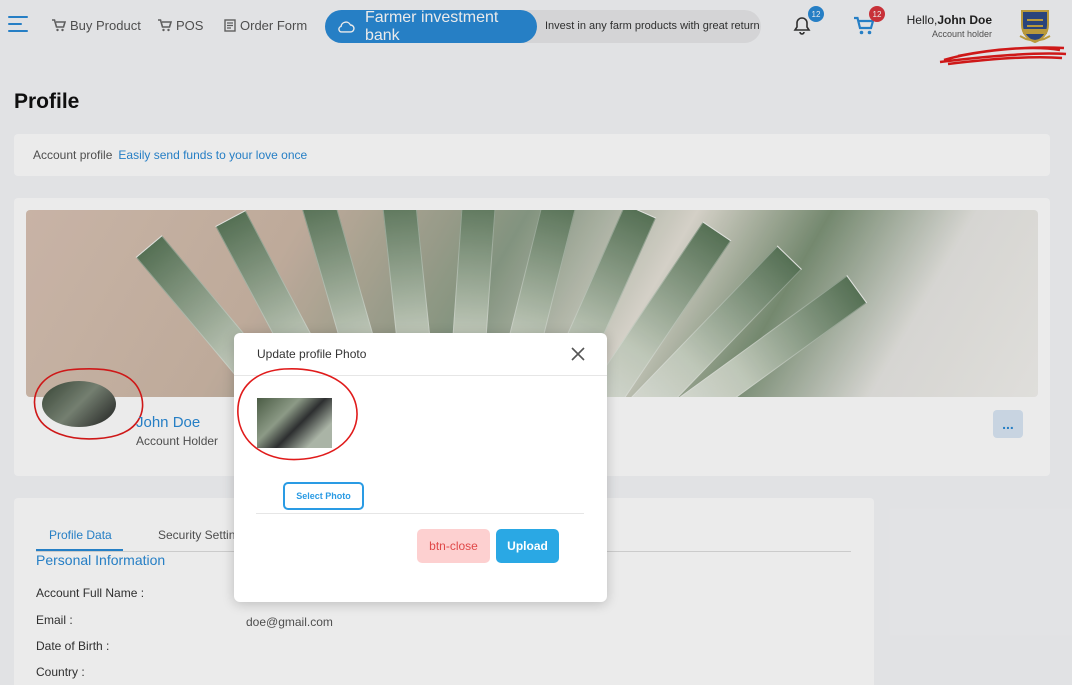  Describe the element at coordinates (323, 496) in the screenshot. I see `select-photo-button: Select Photo` at that location.